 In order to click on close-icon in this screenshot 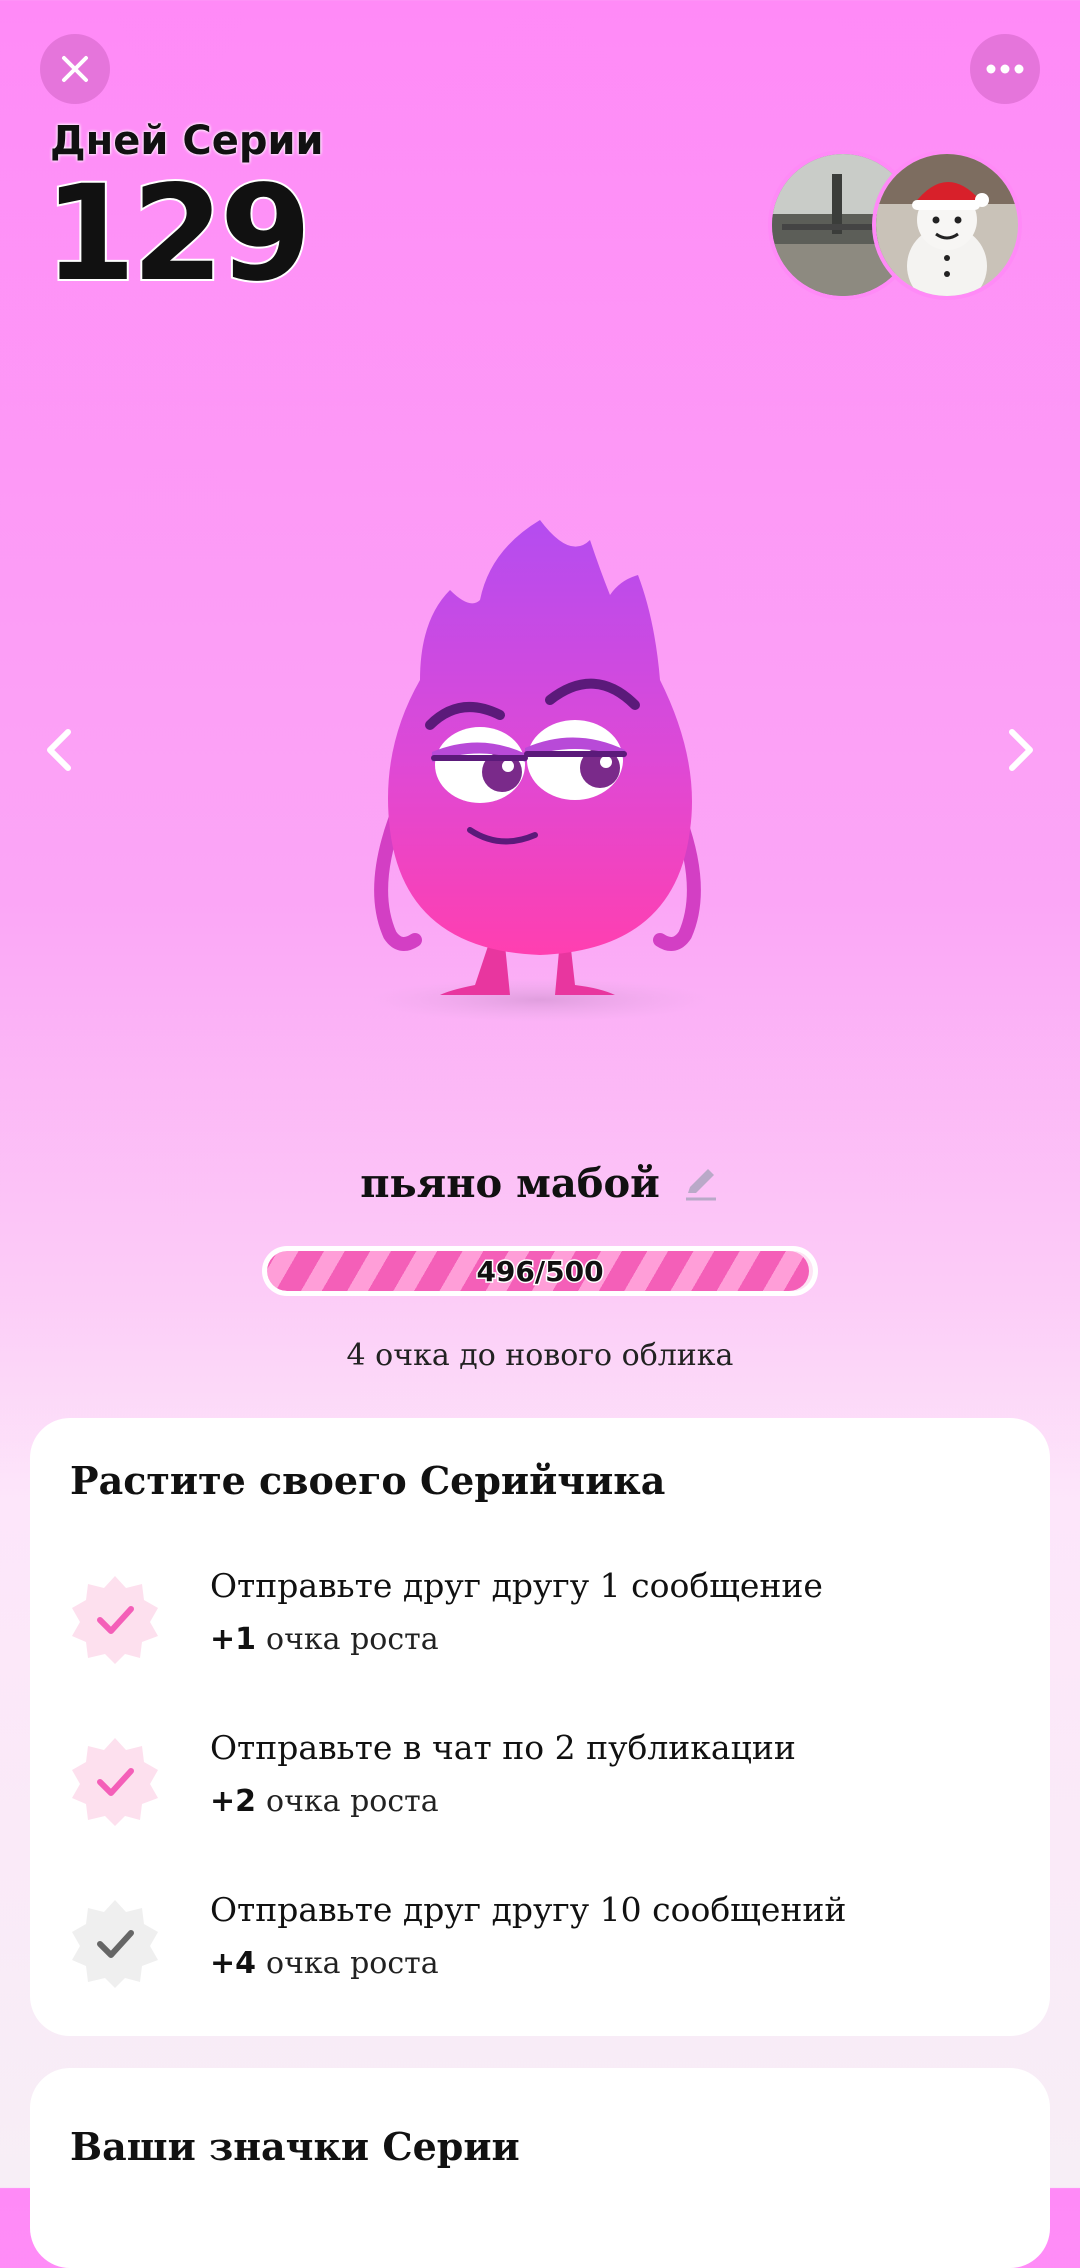, I will do `click(75, 69)`.